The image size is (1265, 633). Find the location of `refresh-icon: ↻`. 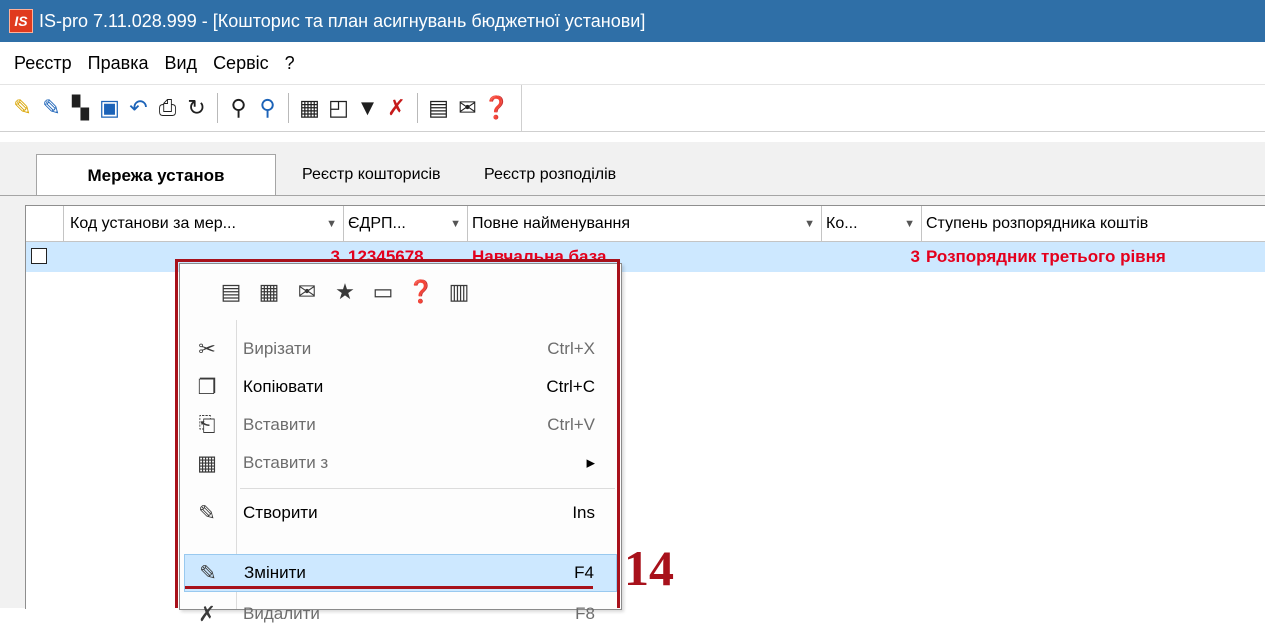

refresh-icon: ↻ is located at coordinates (196, 108).